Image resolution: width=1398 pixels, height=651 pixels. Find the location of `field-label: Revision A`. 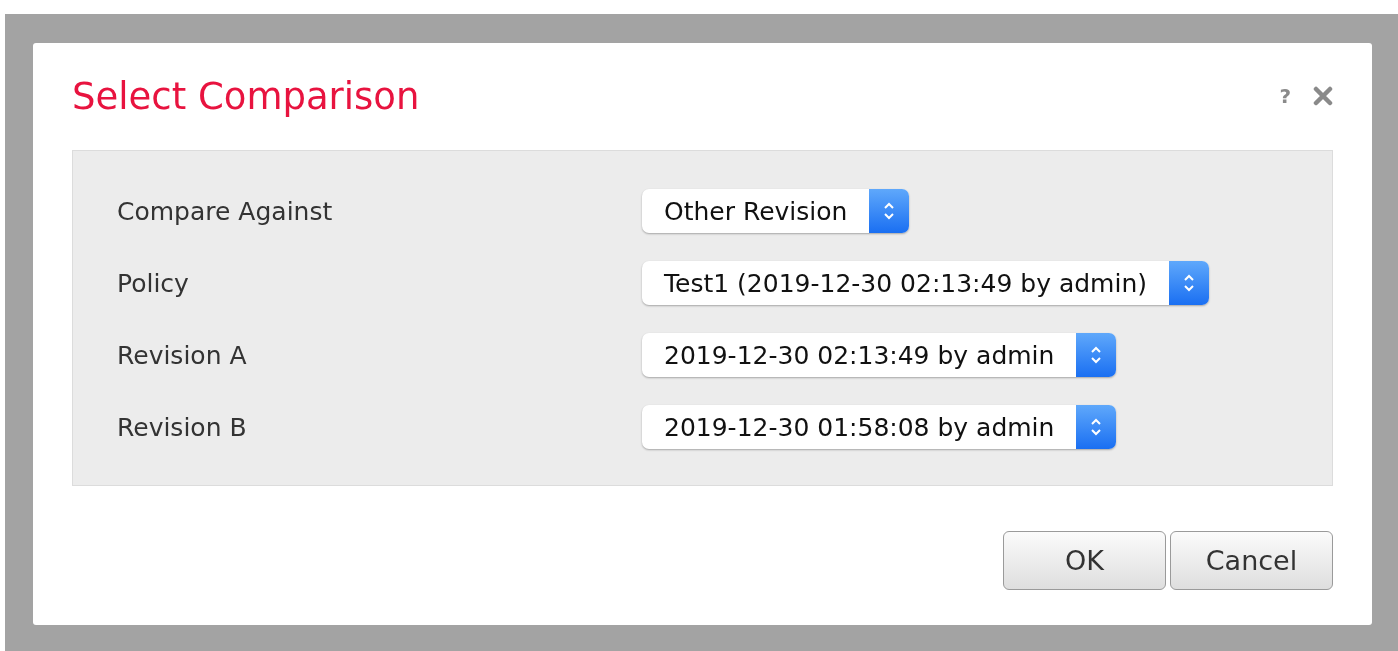

field-label: Revision A is located at coordinates (182, 355).